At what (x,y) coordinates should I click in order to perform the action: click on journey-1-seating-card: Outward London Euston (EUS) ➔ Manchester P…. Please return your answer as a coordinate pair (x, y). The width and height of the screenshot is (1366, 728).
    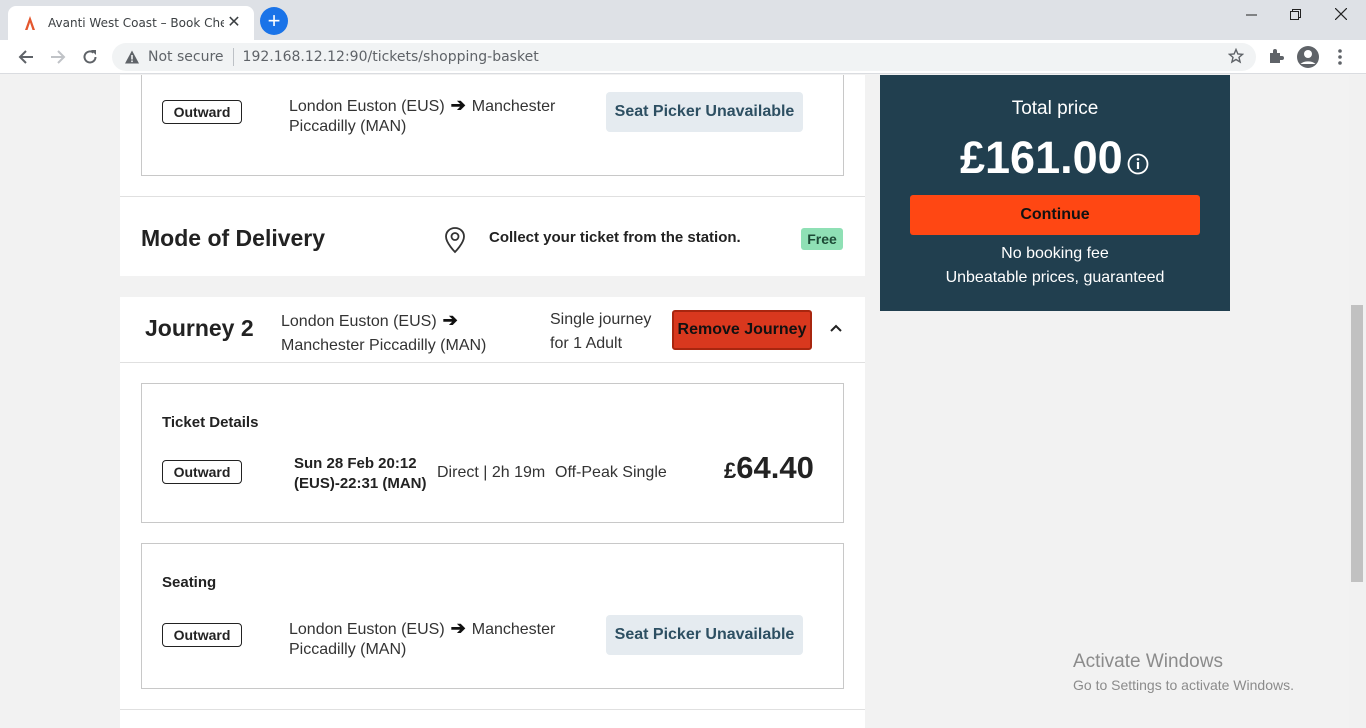
    Looking at the image, I should click on (492, 125).